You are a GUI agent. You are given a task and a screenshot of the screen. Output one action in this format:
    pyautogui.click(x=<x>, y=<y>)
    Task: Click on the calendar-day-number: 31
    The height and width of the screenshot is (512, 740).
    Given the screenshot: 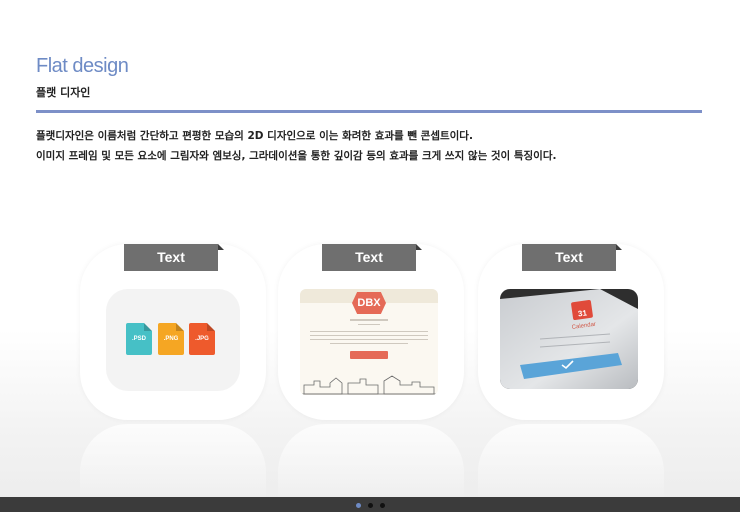 What is the action you would take?
    pyautogui.click(x=582, y=313)
    